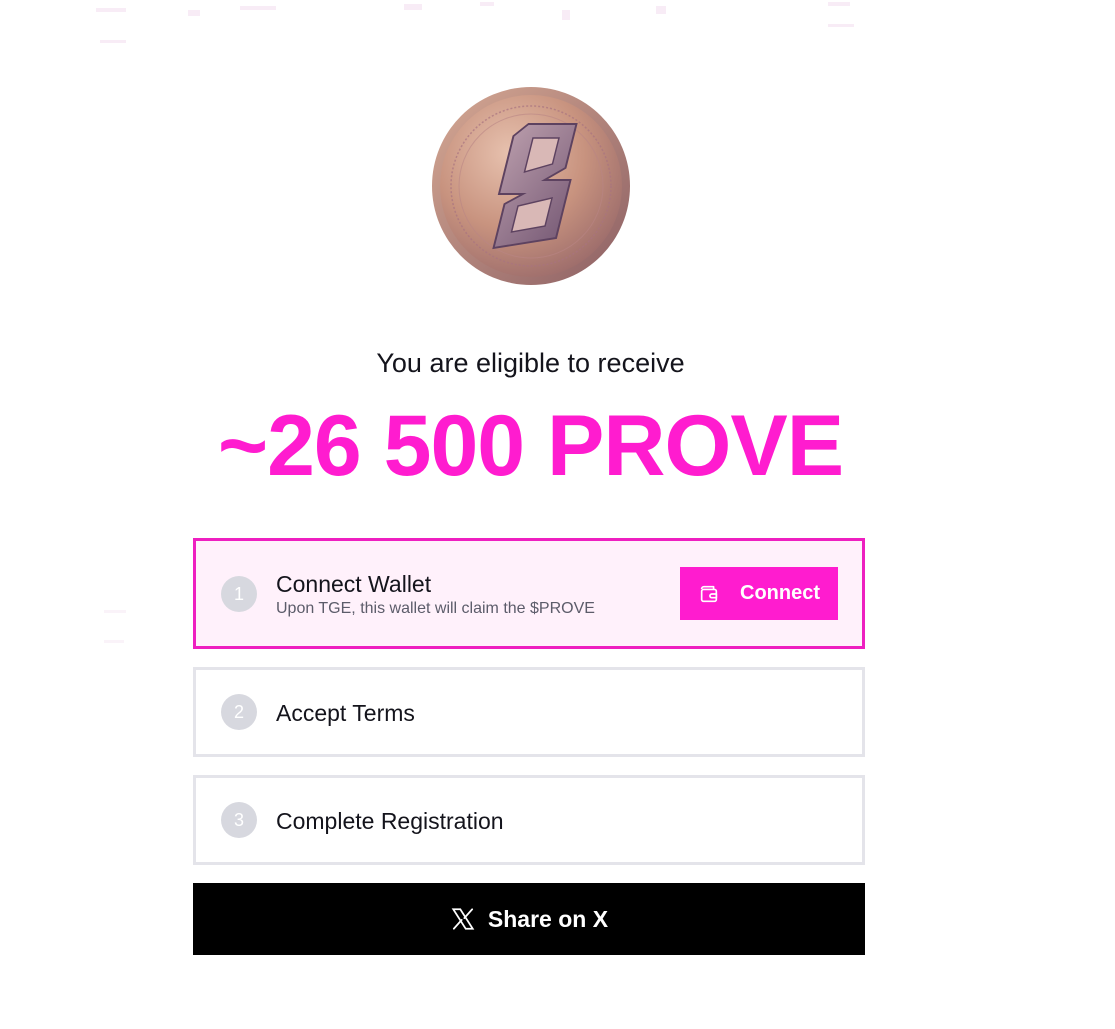  What do you see at coordinates (709, 594) in the screenshot?
I see `wallet-icon` at bounding box center [709, 594].